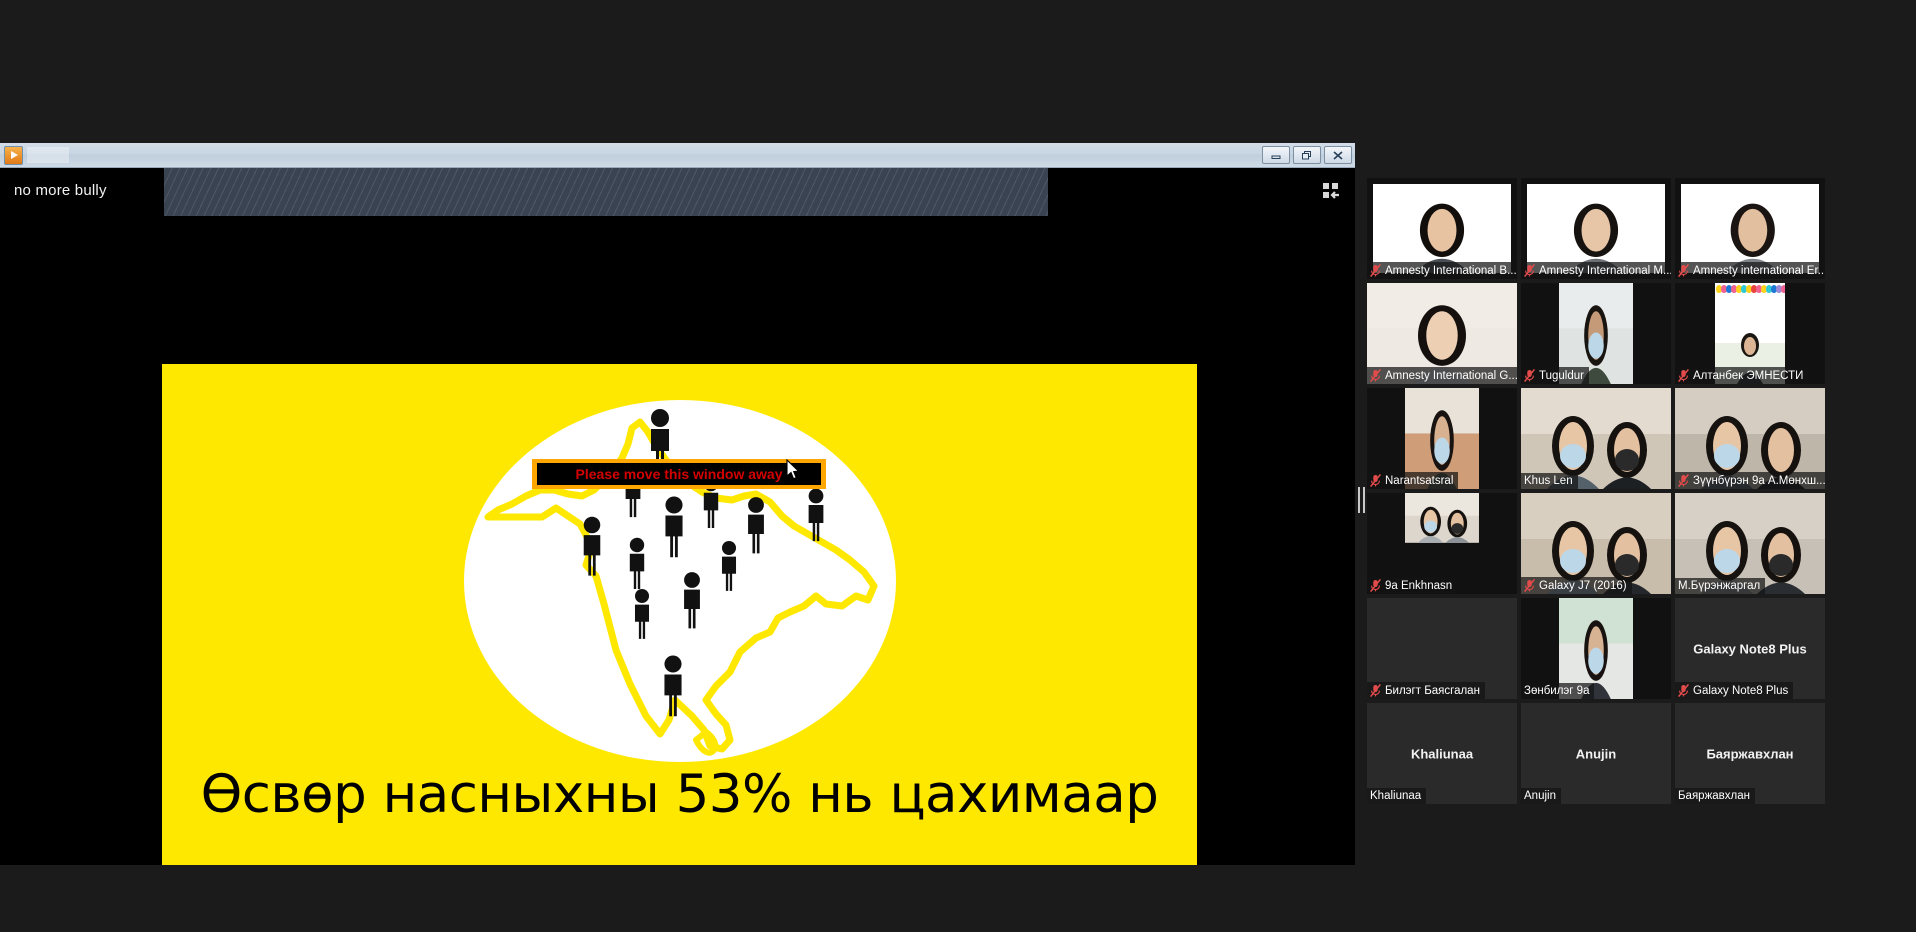 The image size is (1916, 932). I want to click on participant-name-label: Tuguldur, so click(1555, 375).